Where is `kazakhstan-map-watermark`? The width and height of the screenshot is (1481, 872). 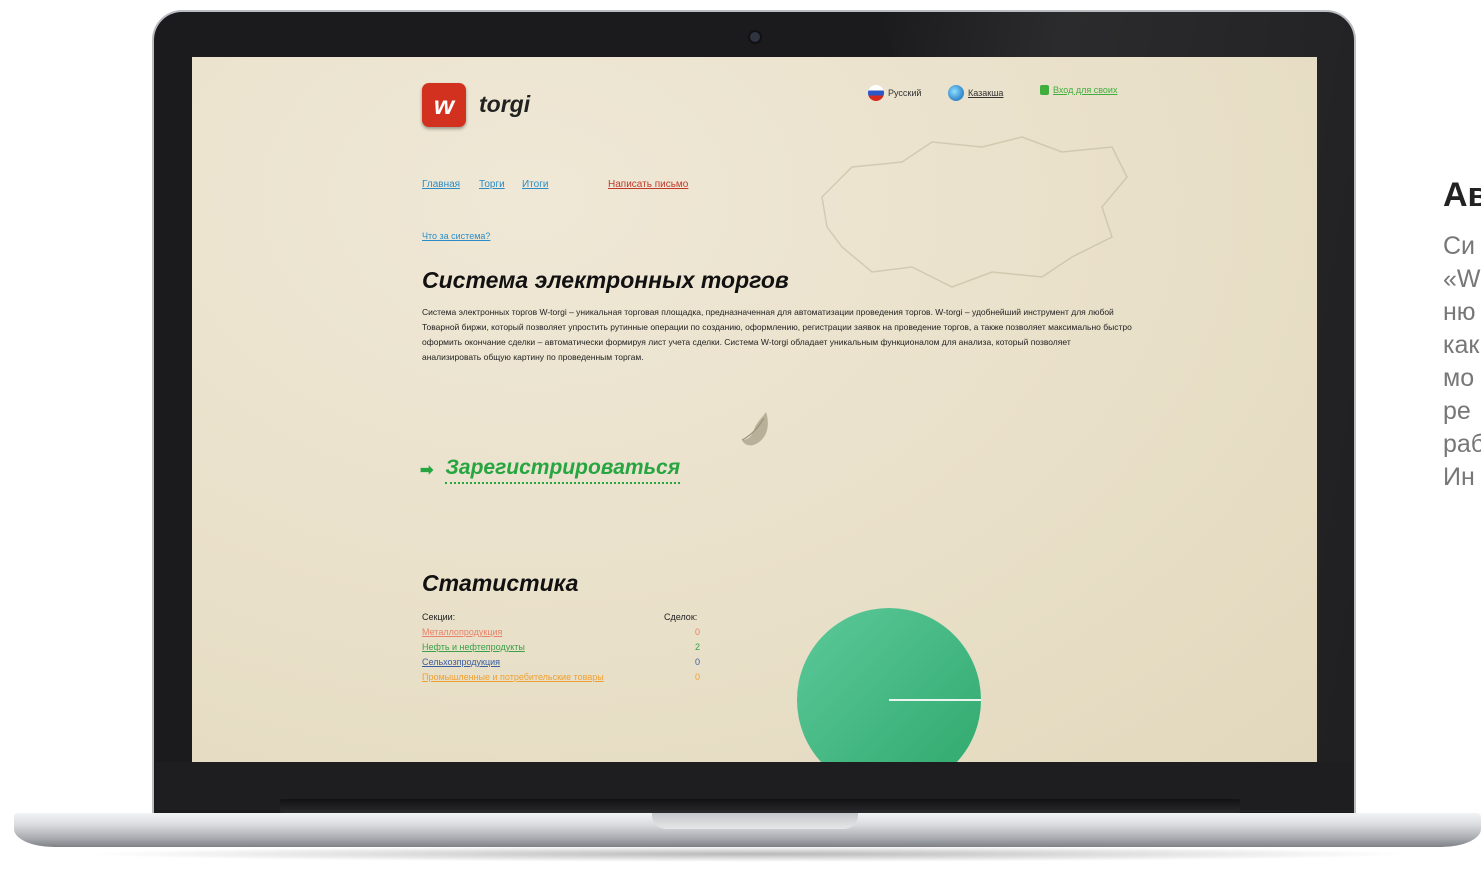
kazakhstan-map-watermark is located at coordinates (974, 212).